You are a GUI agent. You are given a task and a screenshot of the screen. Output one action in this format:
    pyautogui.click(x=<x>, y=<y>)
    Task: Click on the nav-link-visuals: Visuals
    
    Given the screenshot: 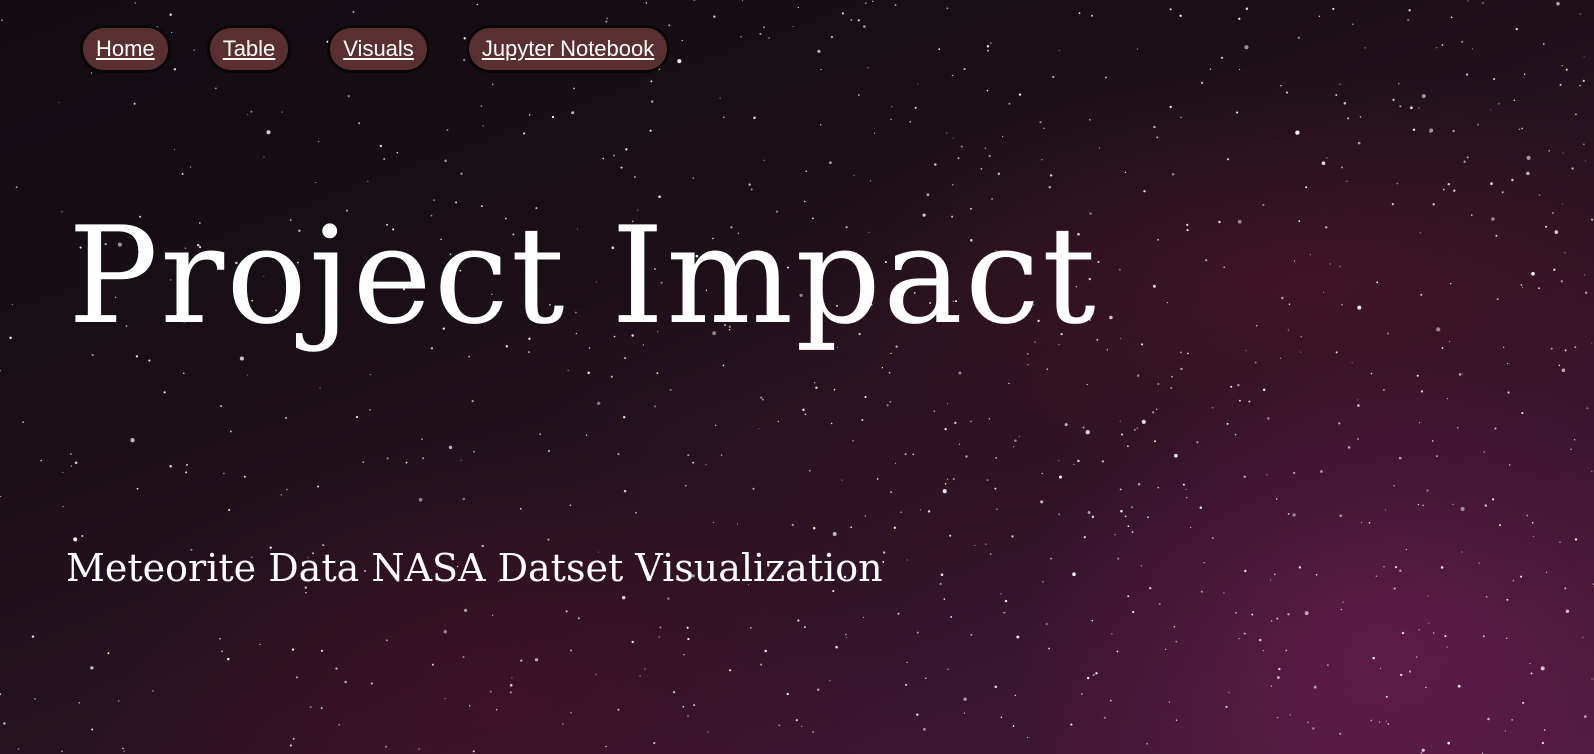 What is the action you would take?
    pyautogui.click(x=378, y=49)
    